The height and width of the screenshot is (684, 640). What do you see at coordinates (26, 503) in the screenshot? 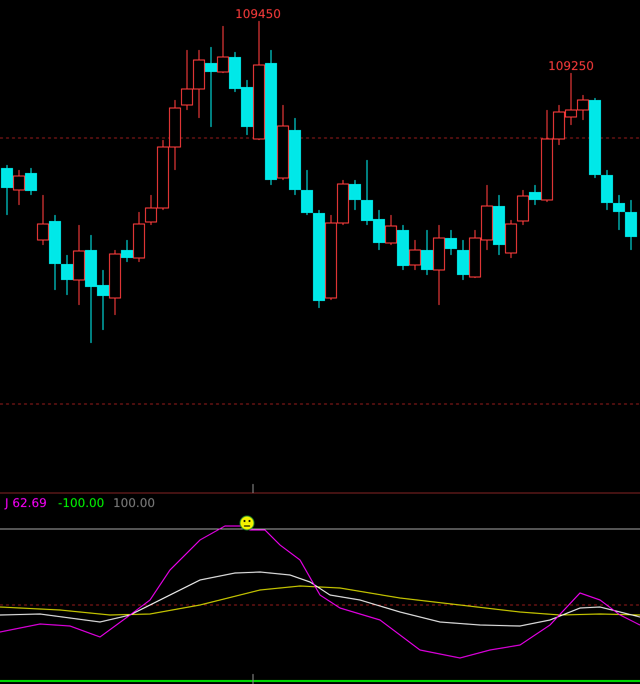
I see `indicator-reading: J 62.69` at bounding box center [26, 503].